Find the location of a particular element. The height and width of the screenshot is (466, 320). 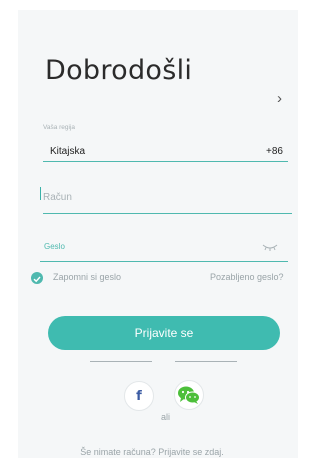

page-title: Dobrodošli is located at coordinates (119, 70).